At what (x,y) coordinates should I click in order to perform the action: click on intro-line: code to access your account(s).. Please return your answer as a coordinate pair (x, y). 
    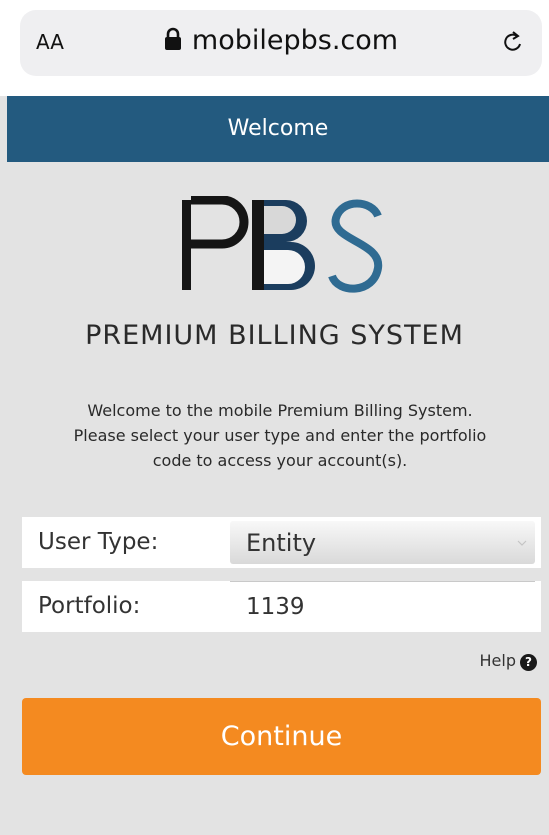
    Looking at the image, I should click on (280, 460).